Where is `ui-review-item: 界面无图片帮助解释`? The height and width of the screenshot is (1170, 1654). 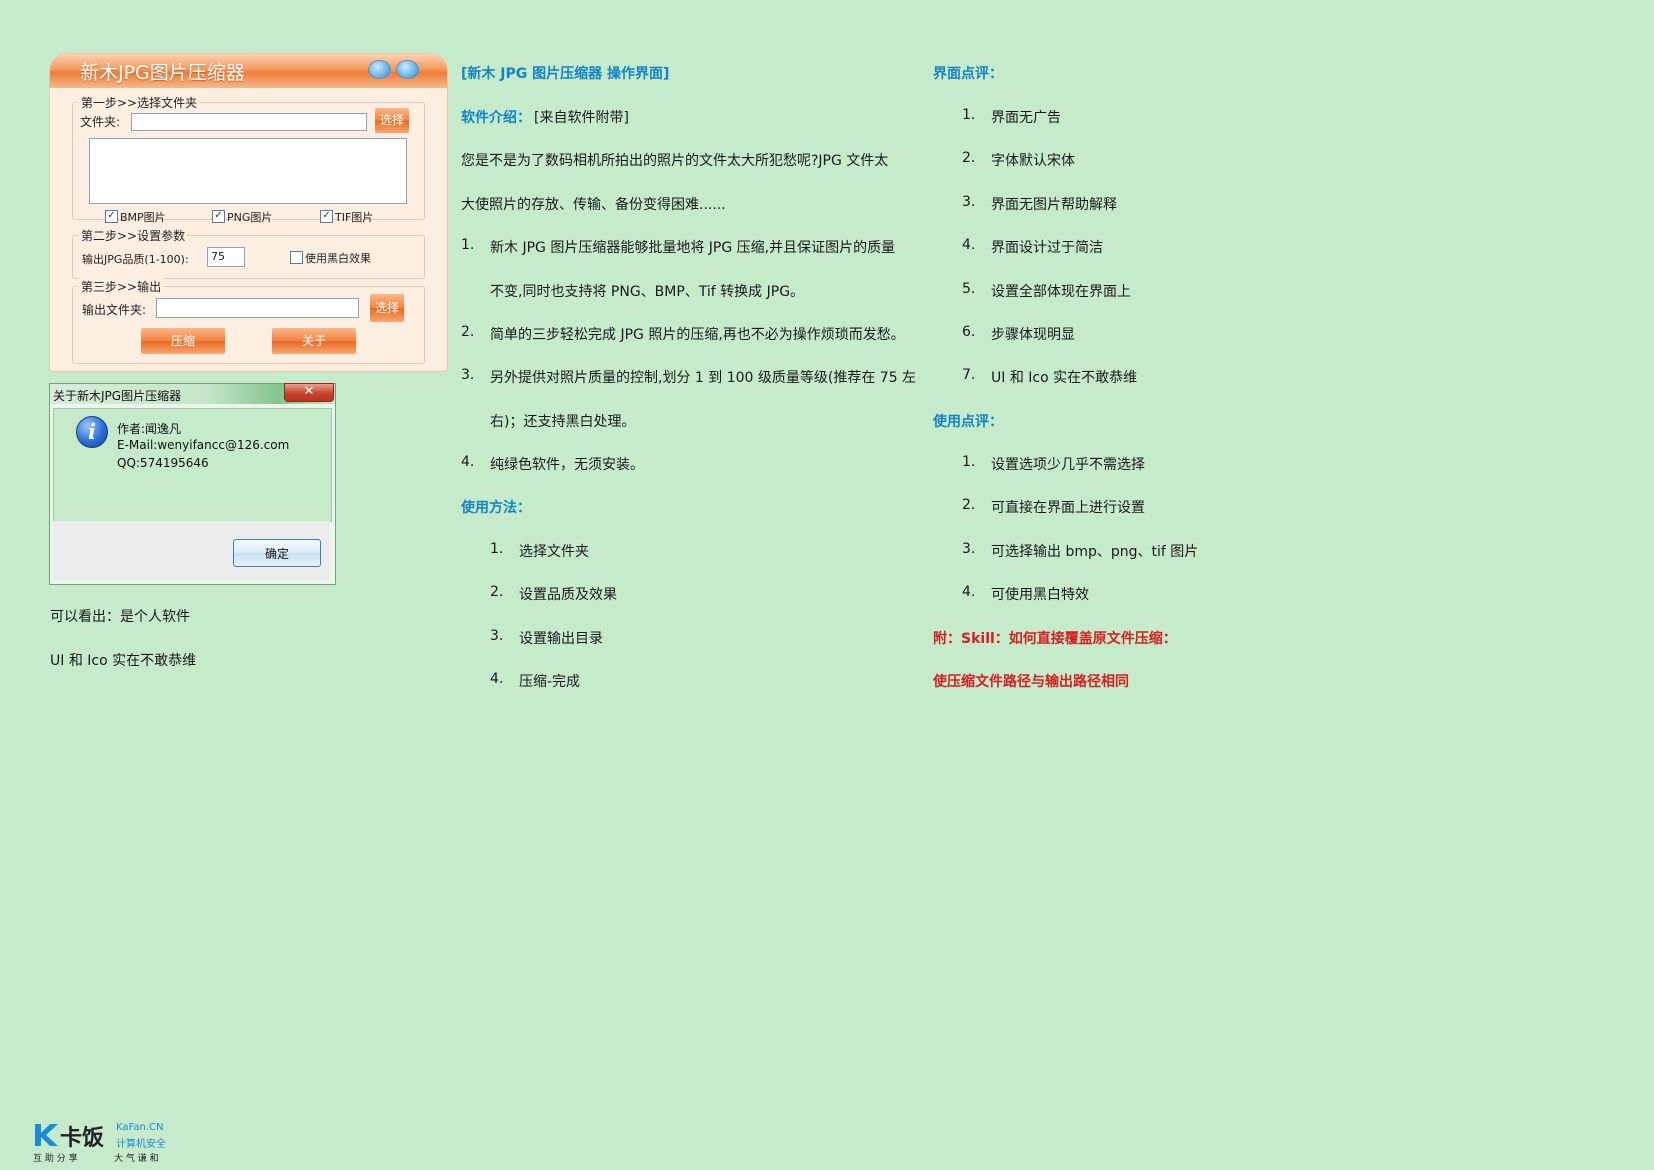
ui-review-item: 界面无图片帮助解释 is located at coordinates (1054, 205).